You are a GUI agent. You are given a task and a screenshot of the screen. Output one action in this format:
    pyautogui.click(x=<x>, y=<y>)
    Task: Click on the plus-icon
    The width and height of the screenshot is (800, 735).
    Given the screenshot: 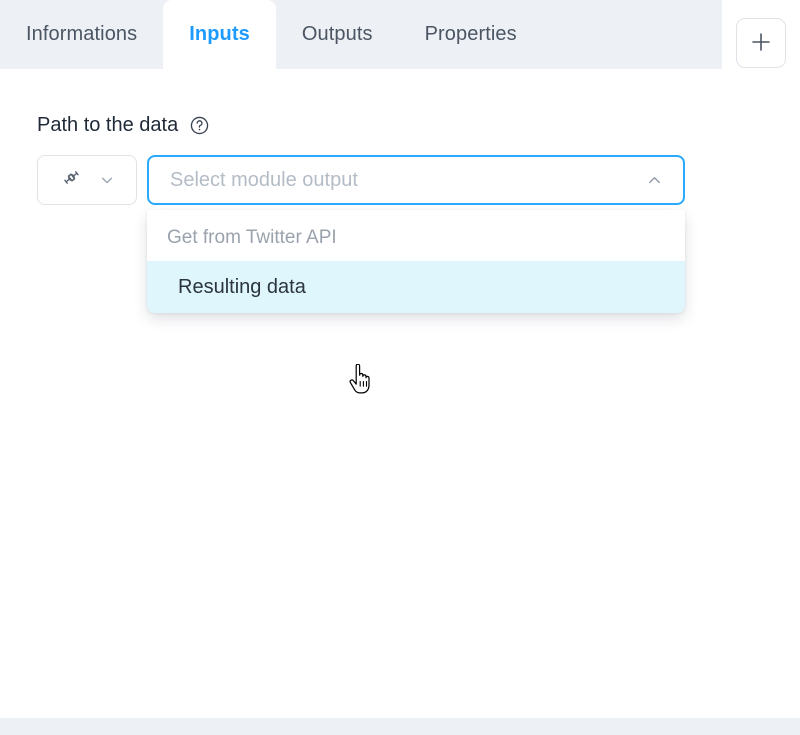 What is the action you would take?
    pyautogui.click(x=761, y=43)
    